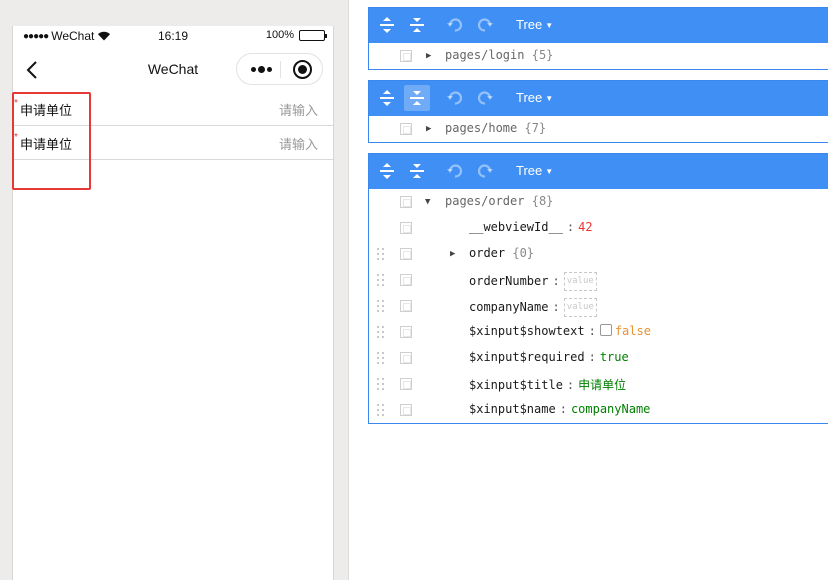 The height and width of the screenshot is (580, 828). I want to click on tree-row: $xinput$required: true, so click(598, 358).